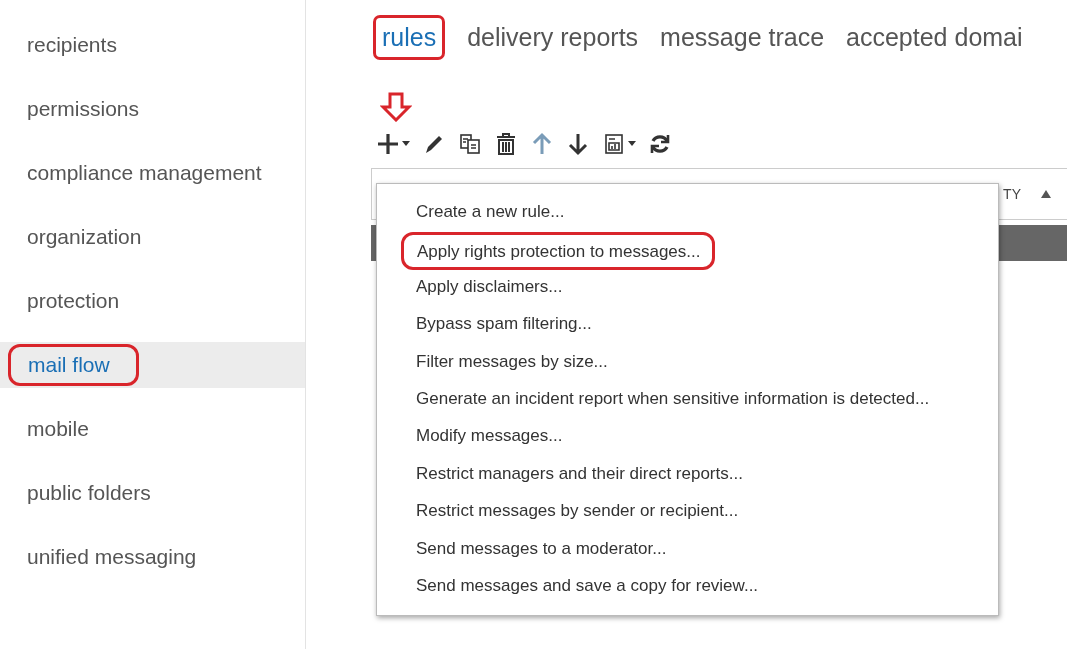 Image resolution: width=1067 pixels, height=649 pixels. I want to click on sidebar-item: organization, so click(75, 237).